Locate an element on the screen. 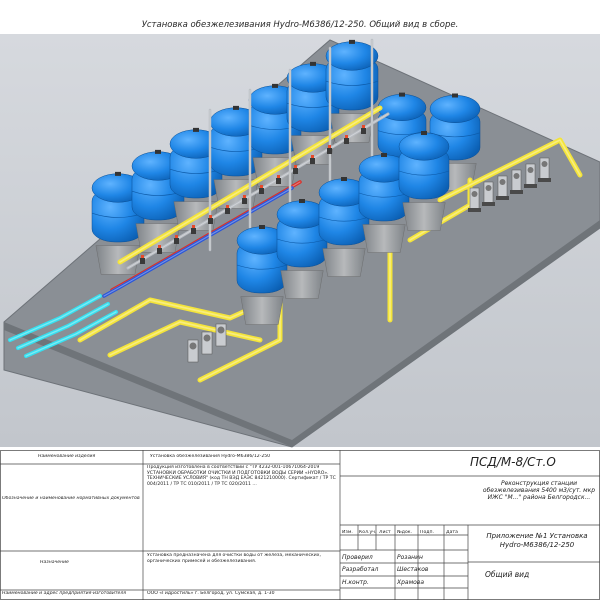  stamp-header-podp: Подп. is located at coordinates (427, 532).